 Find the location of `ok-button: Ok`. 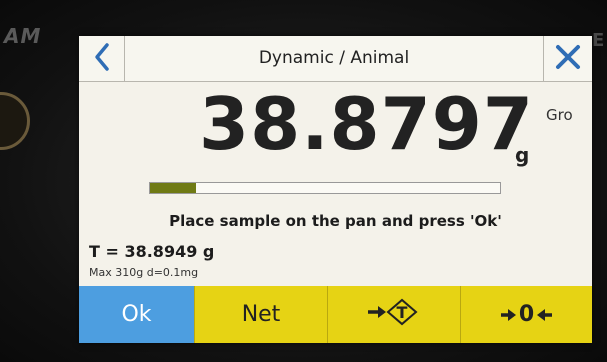

ok-button: Ok is located at coordinates (136, 314).